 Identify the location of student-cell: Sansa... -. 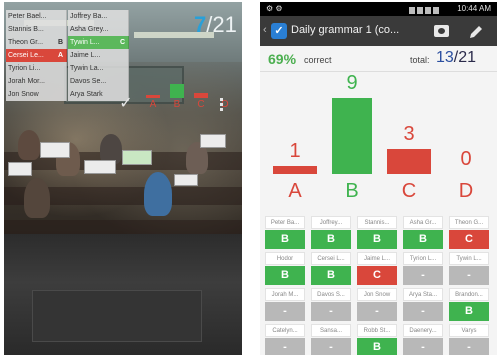
(331, 339).